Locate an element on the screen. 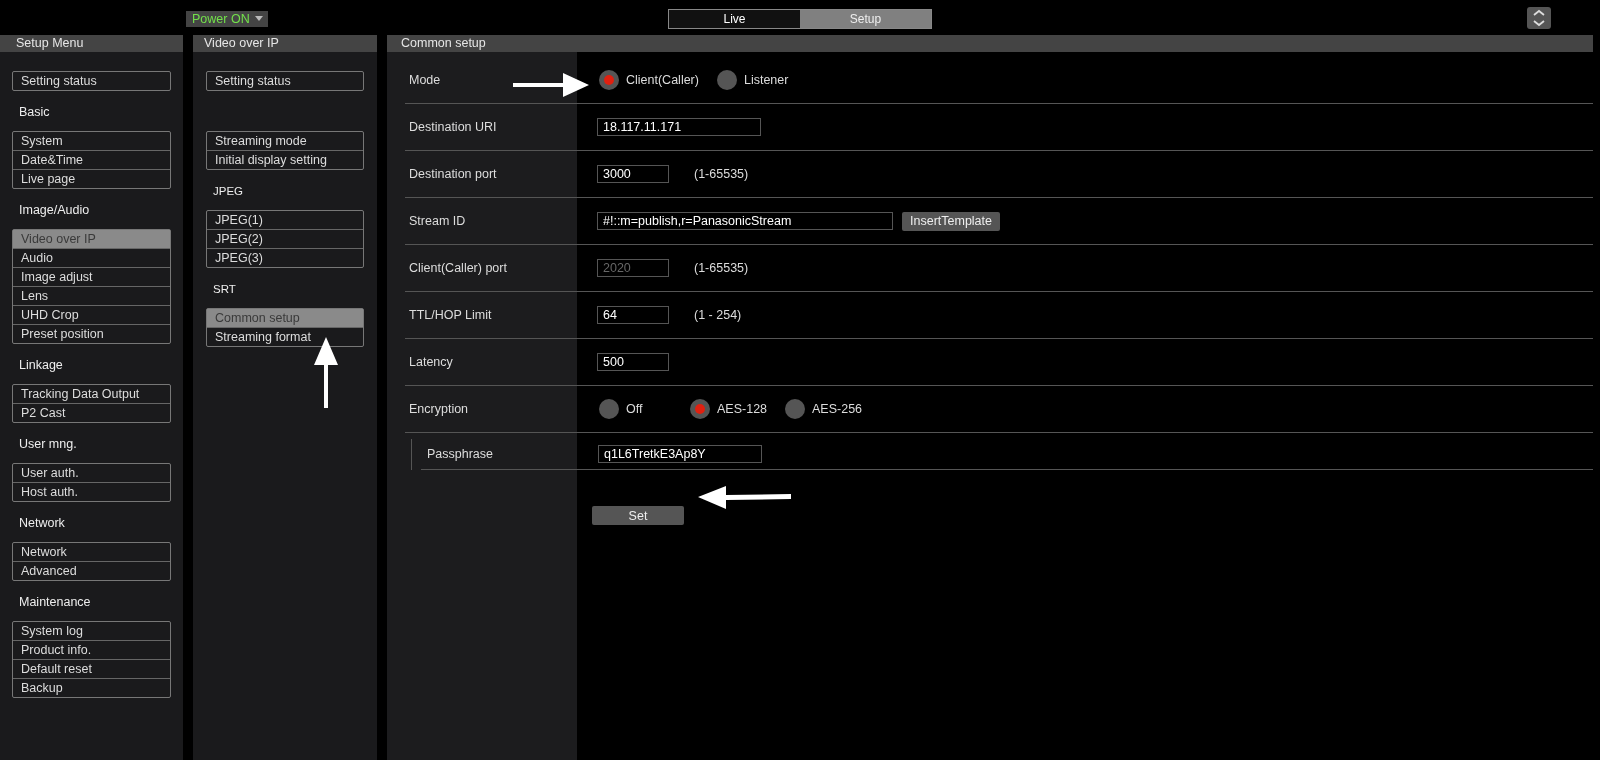 Image resolution: width=1600 pixels, height=760 pixels. menu-item: Lens is located at coordinates (91, 295).